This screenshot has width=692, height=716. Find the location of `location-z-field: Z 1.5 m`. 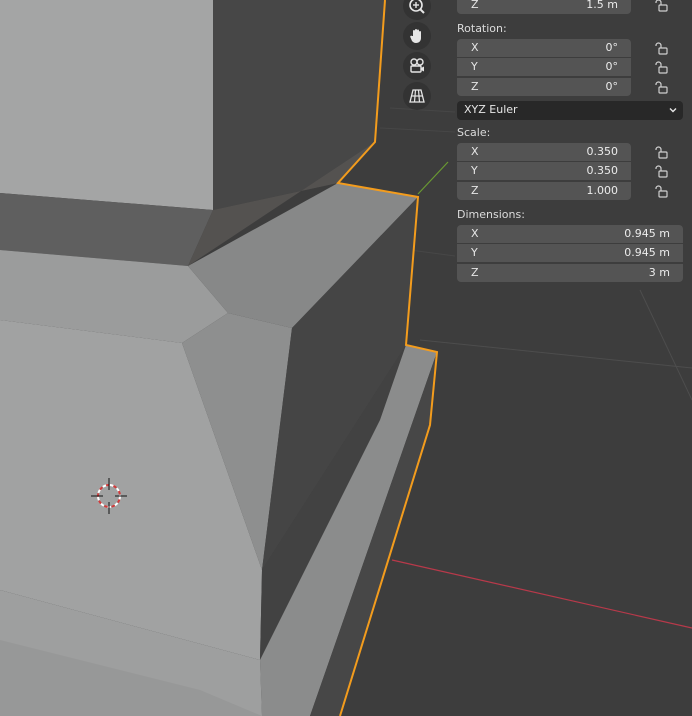

location-z-field: Z 1.5 m is located at coordinates (544, 7).